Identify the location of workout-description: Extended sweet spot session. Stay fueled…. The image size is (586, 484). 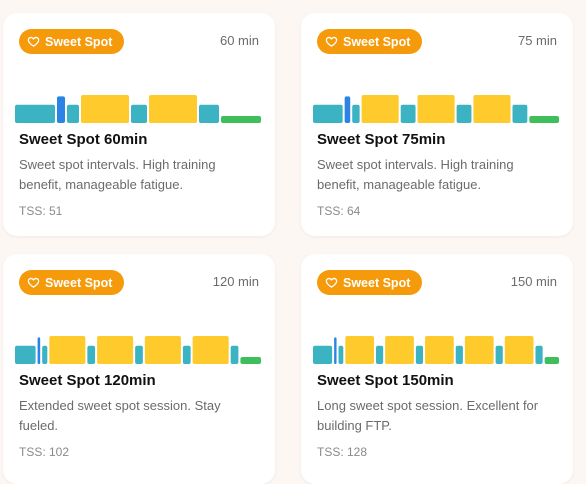
(120, 415).